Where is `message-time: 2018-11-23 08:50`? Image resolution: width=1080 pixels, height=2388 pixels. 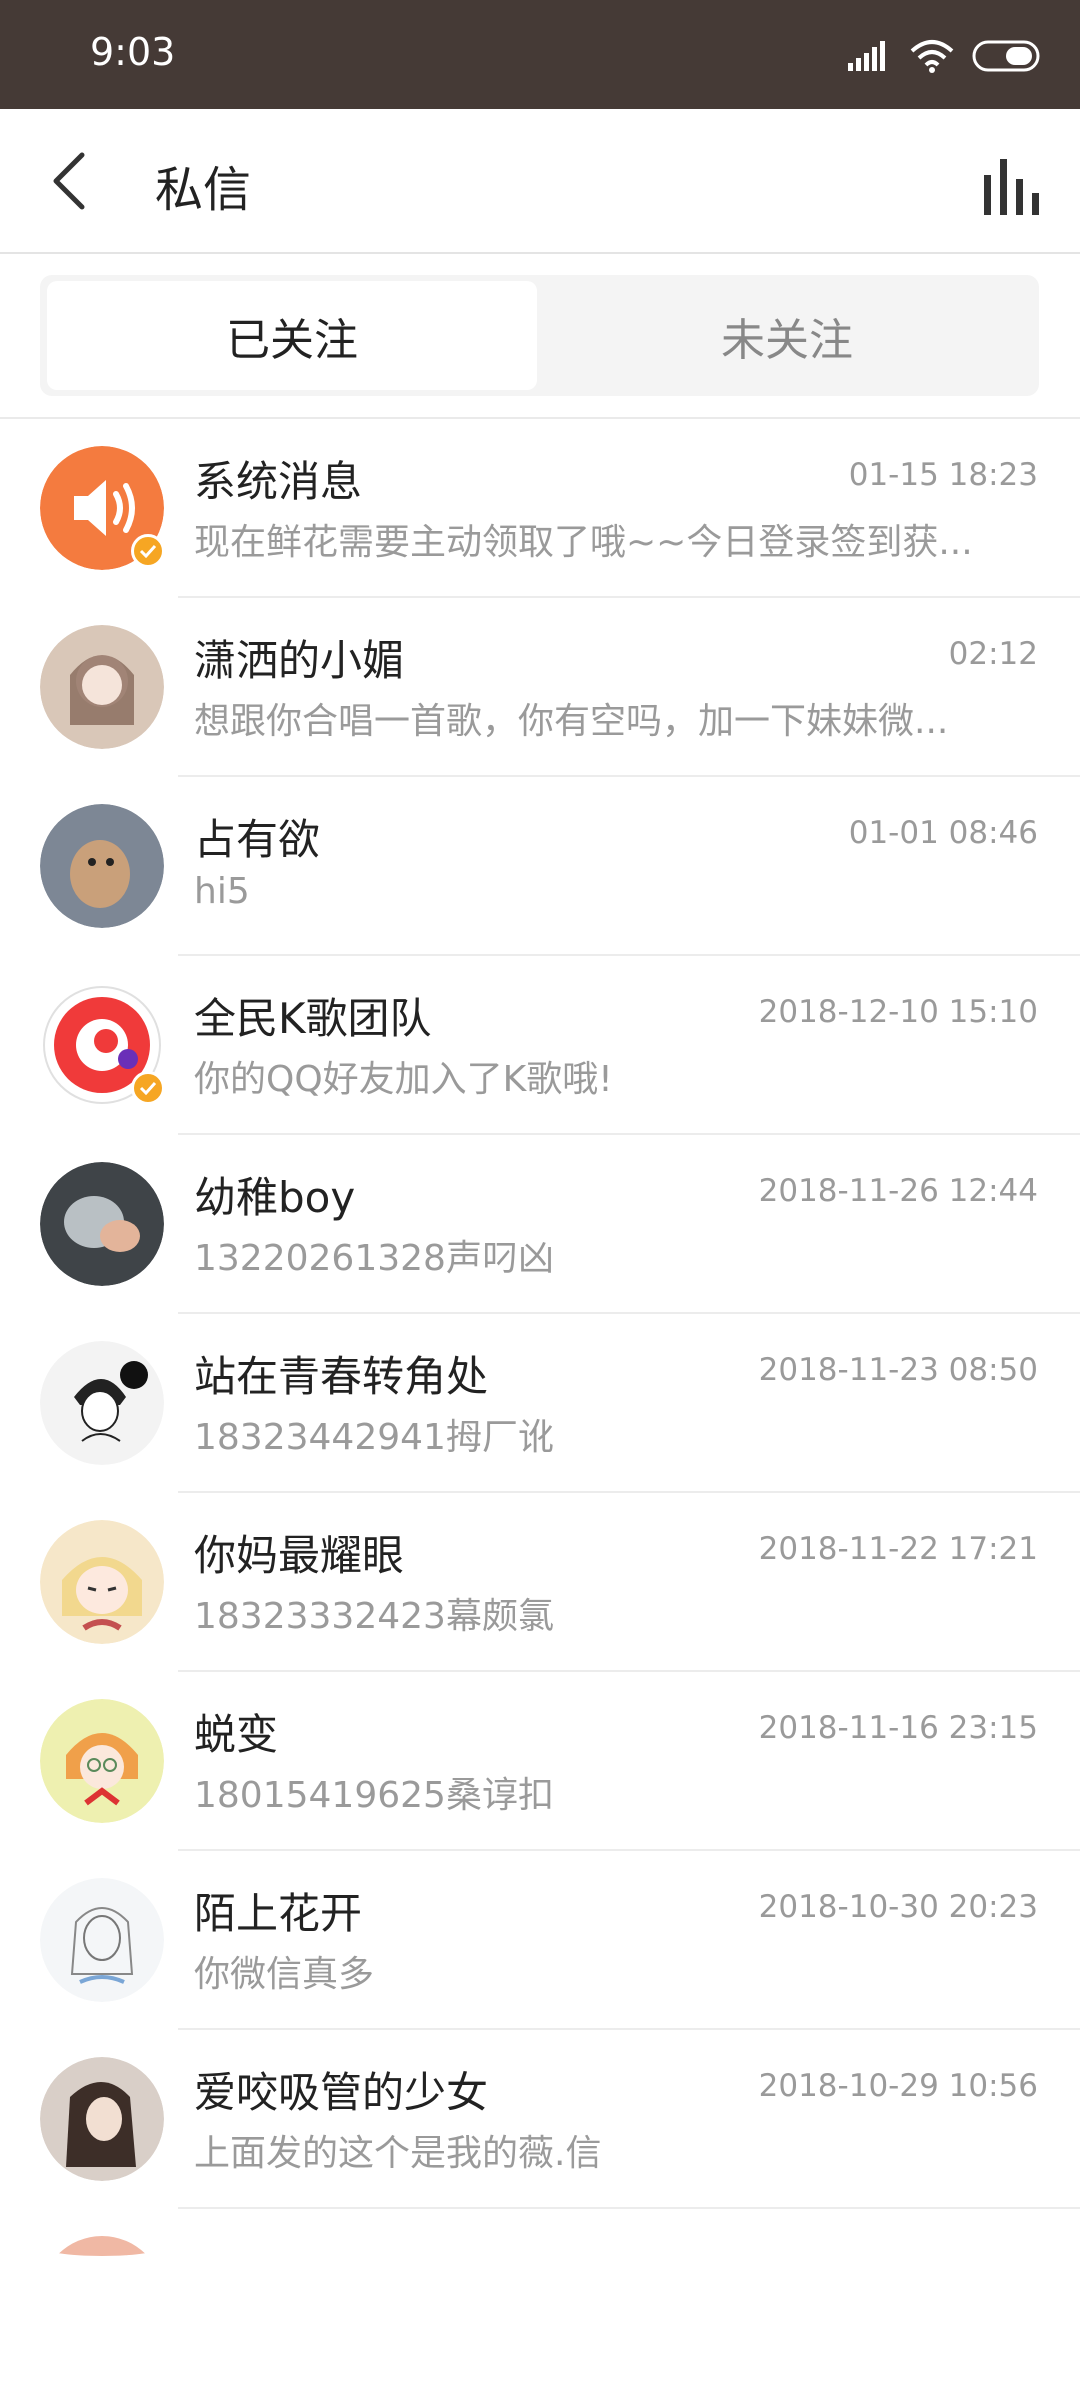 message-time: 2018-11-23 08:50 is located at coordinates (898, 1370).